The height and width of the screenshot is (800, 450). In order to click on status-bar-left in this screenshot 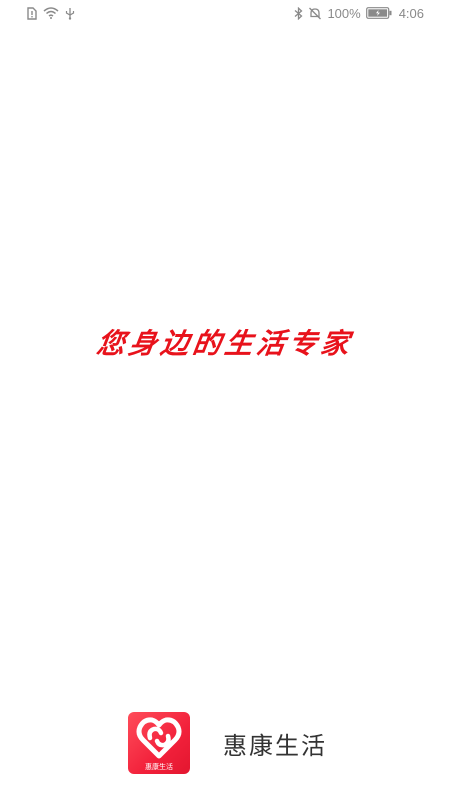, I will do `click(50, 13)`.